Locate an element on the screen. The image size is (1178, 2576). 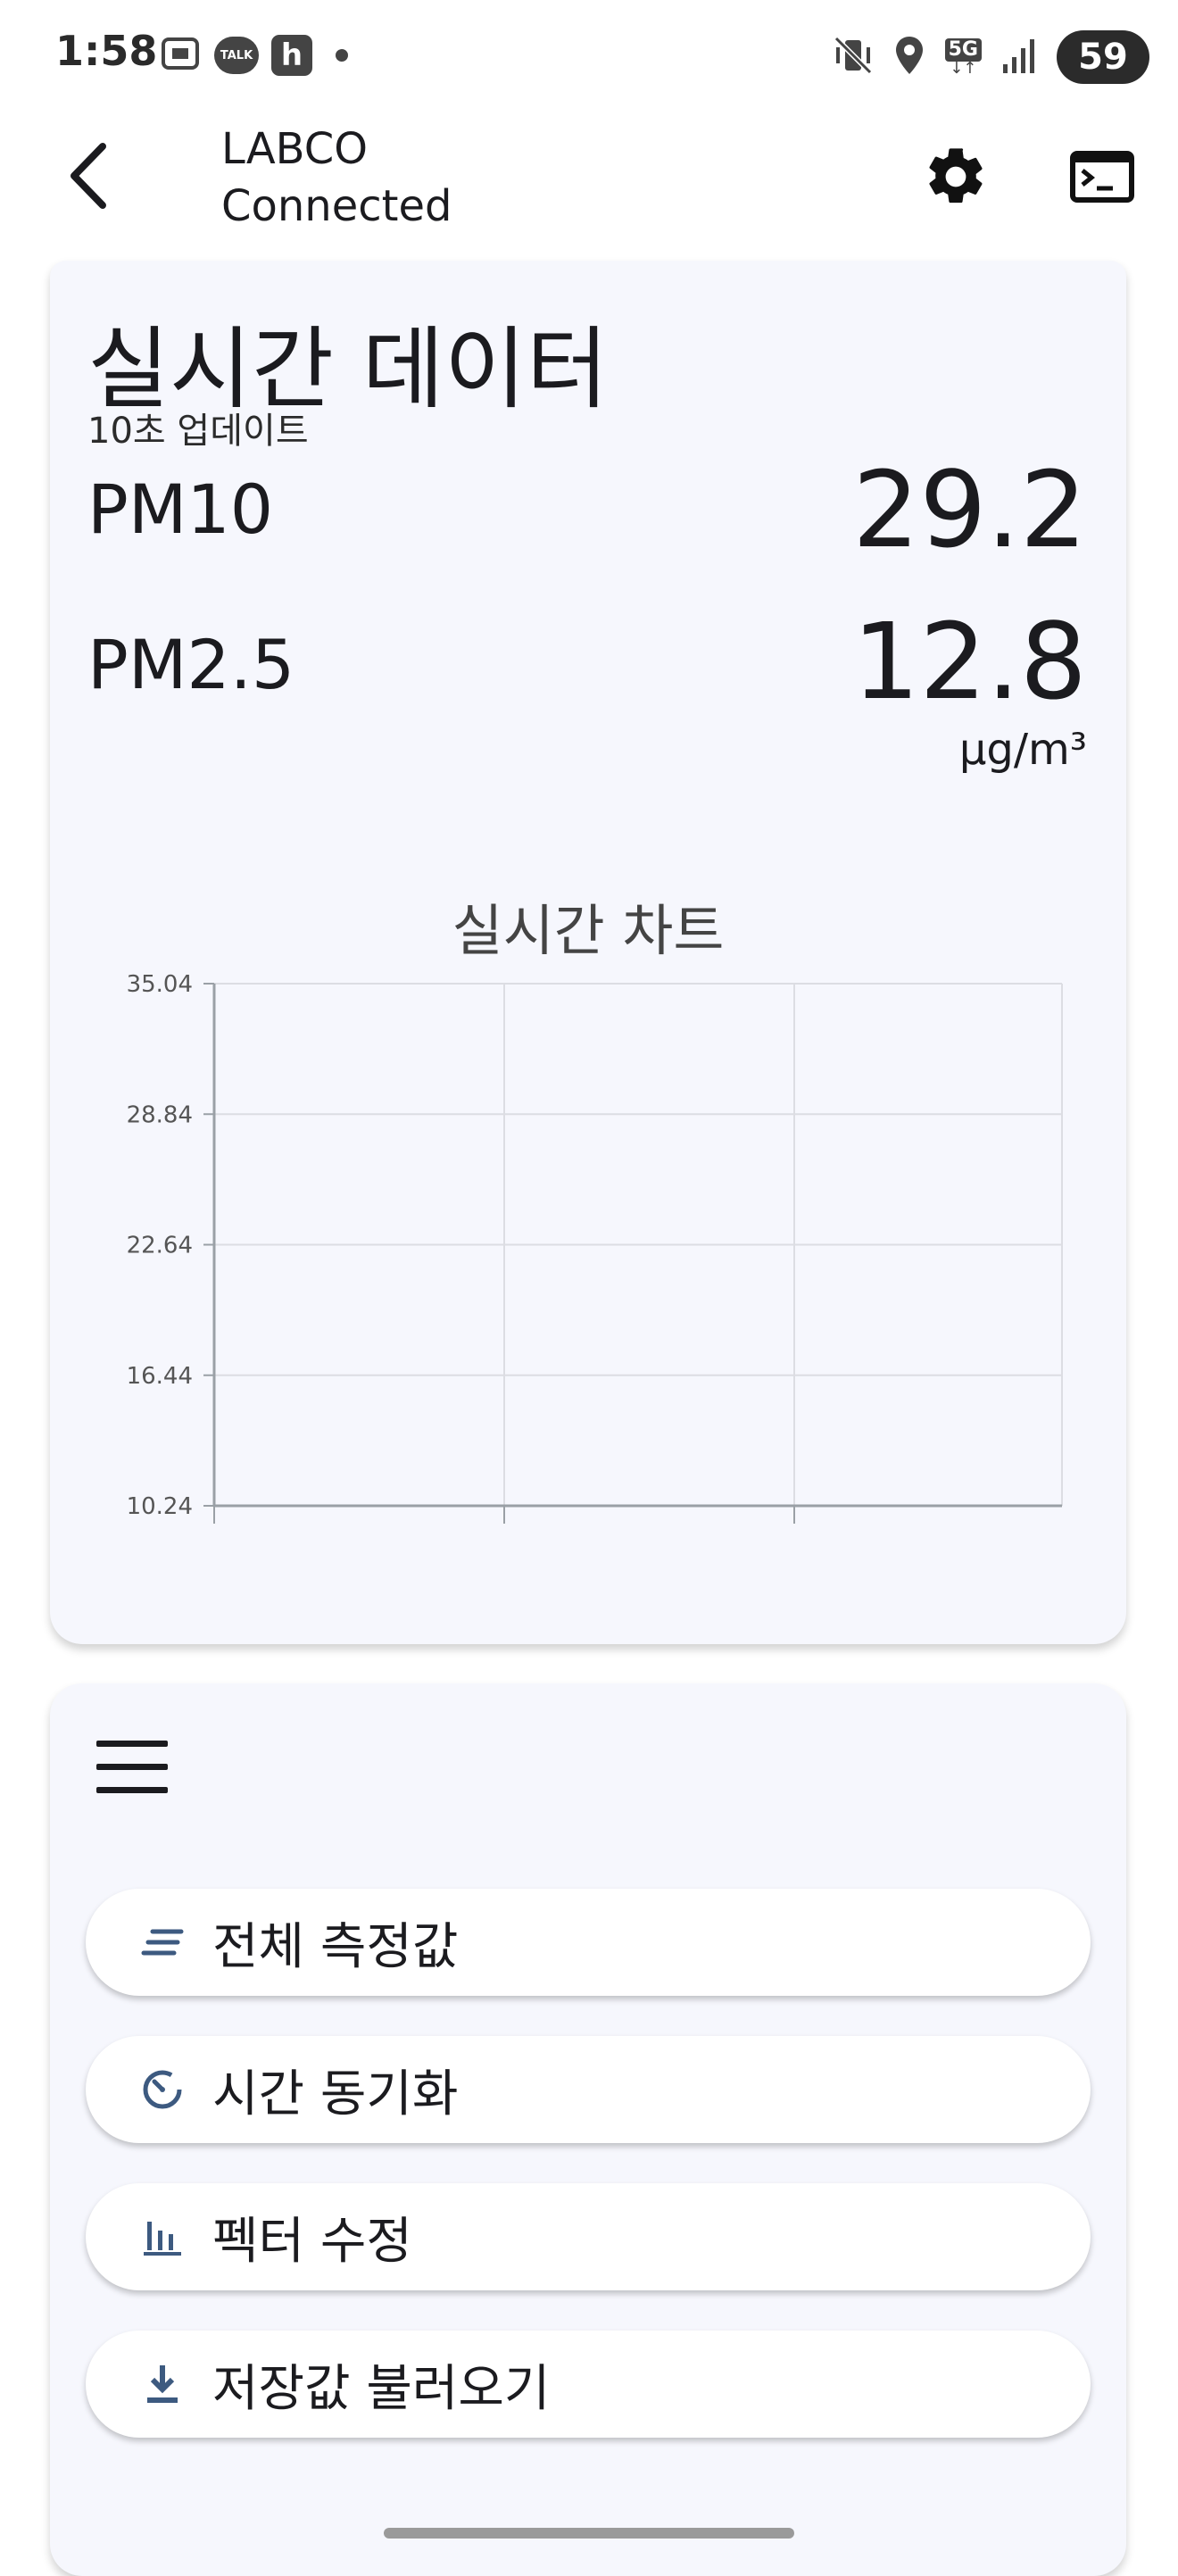
chevron-left-icon is located at coordinates (88, 176).